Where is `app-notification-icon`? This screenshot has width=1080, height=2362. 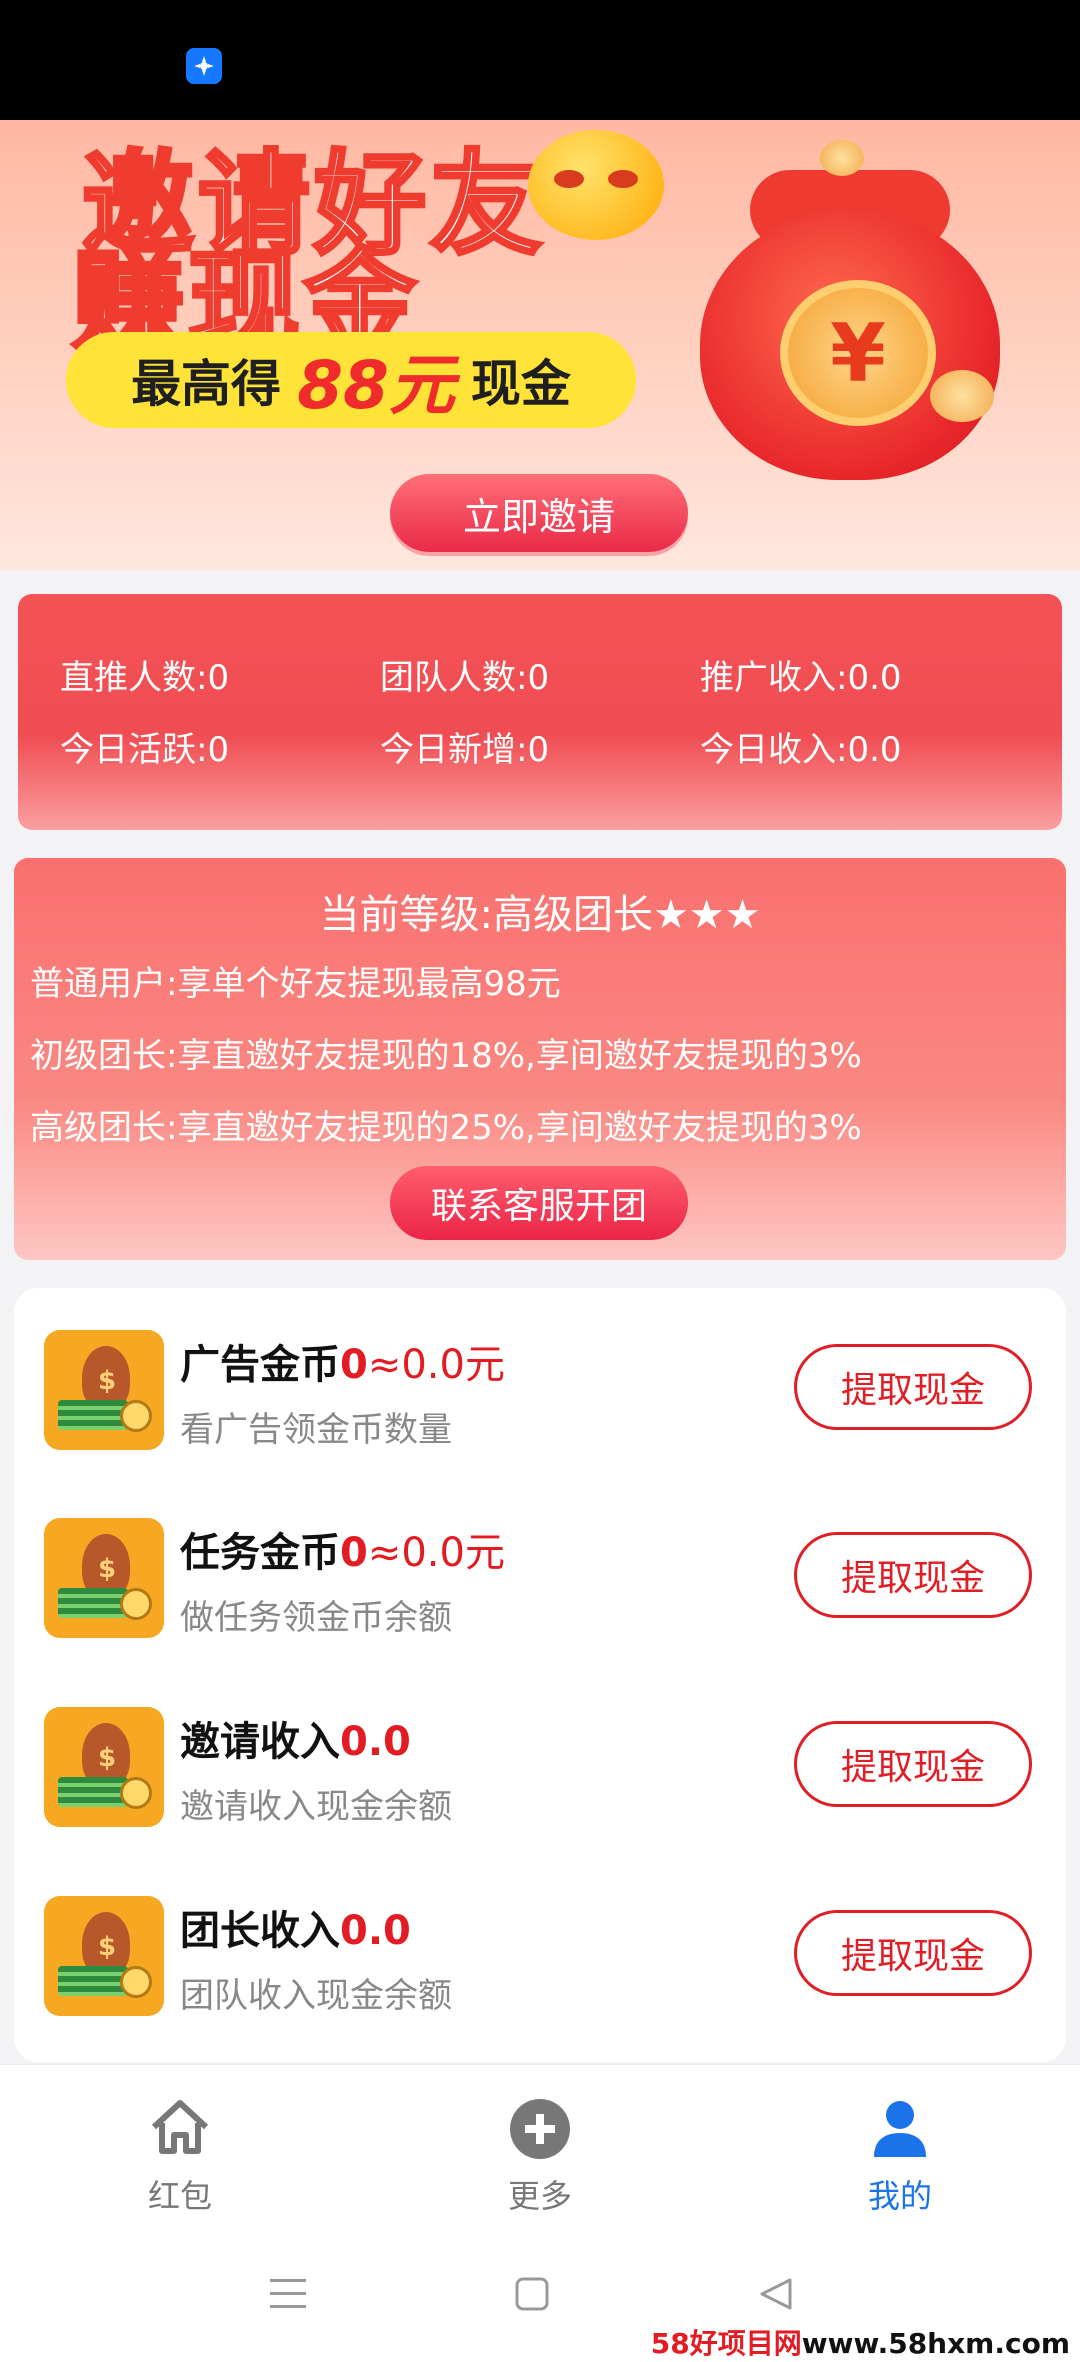 app-notification-icon is located at coordinates (204, 66).